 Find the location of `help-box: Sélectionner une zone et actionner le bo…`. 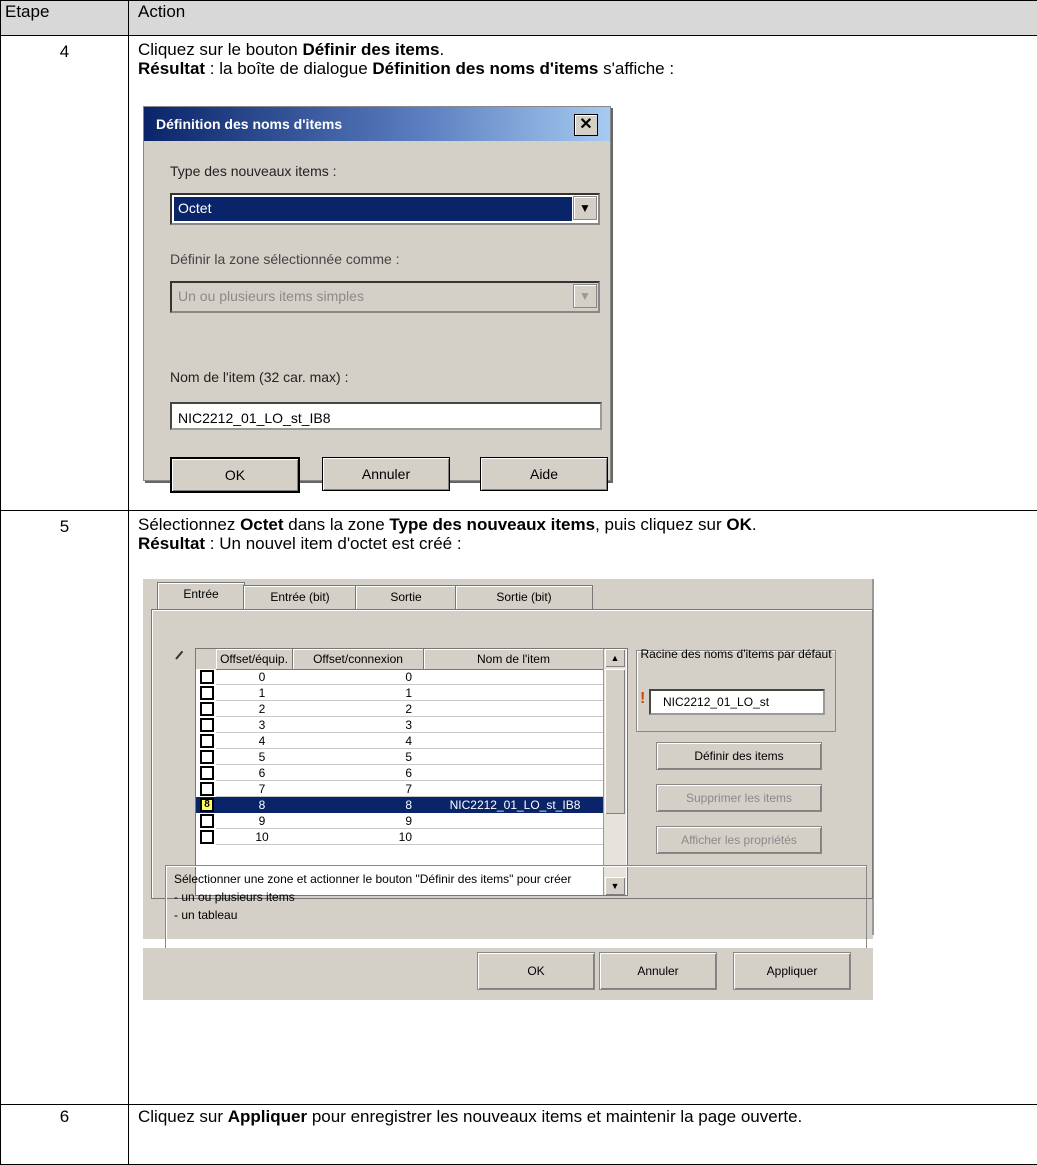

help-box: Sélectionner une zone et actionner le bo… is located at coordinates (516, 907).